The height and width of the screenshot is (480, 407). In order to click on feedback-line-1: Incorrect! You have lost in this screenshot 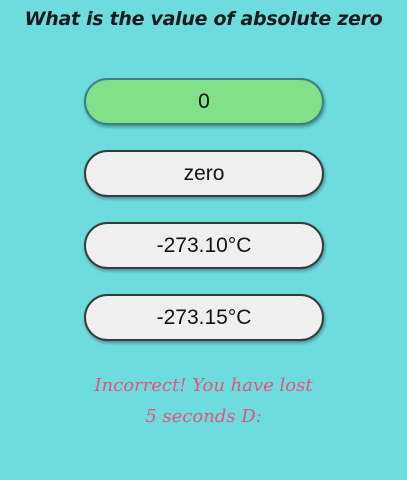, I will do `click(203, 385)`.